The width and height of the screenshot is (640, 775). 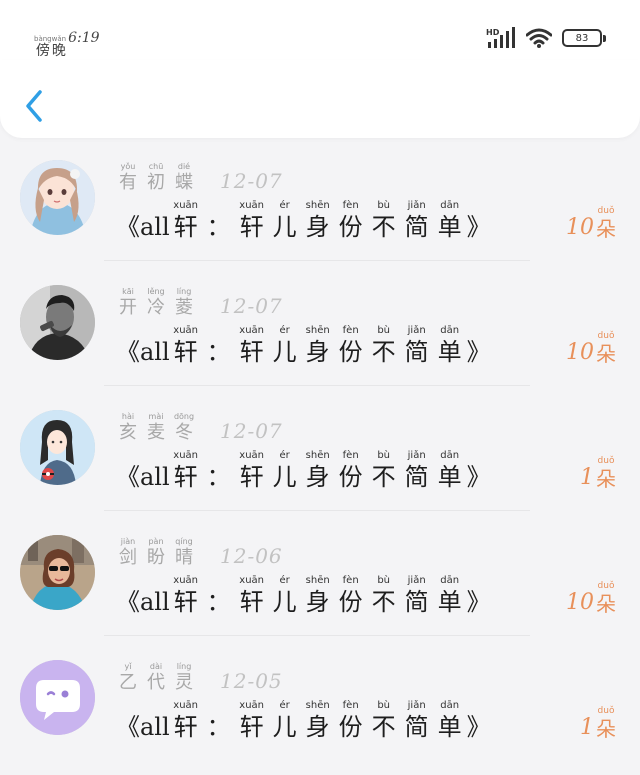 What do you see at coordinates (184, 557) in the screenshot?
I see `name-hanzi: 晴` at bounding box center [184, 557].